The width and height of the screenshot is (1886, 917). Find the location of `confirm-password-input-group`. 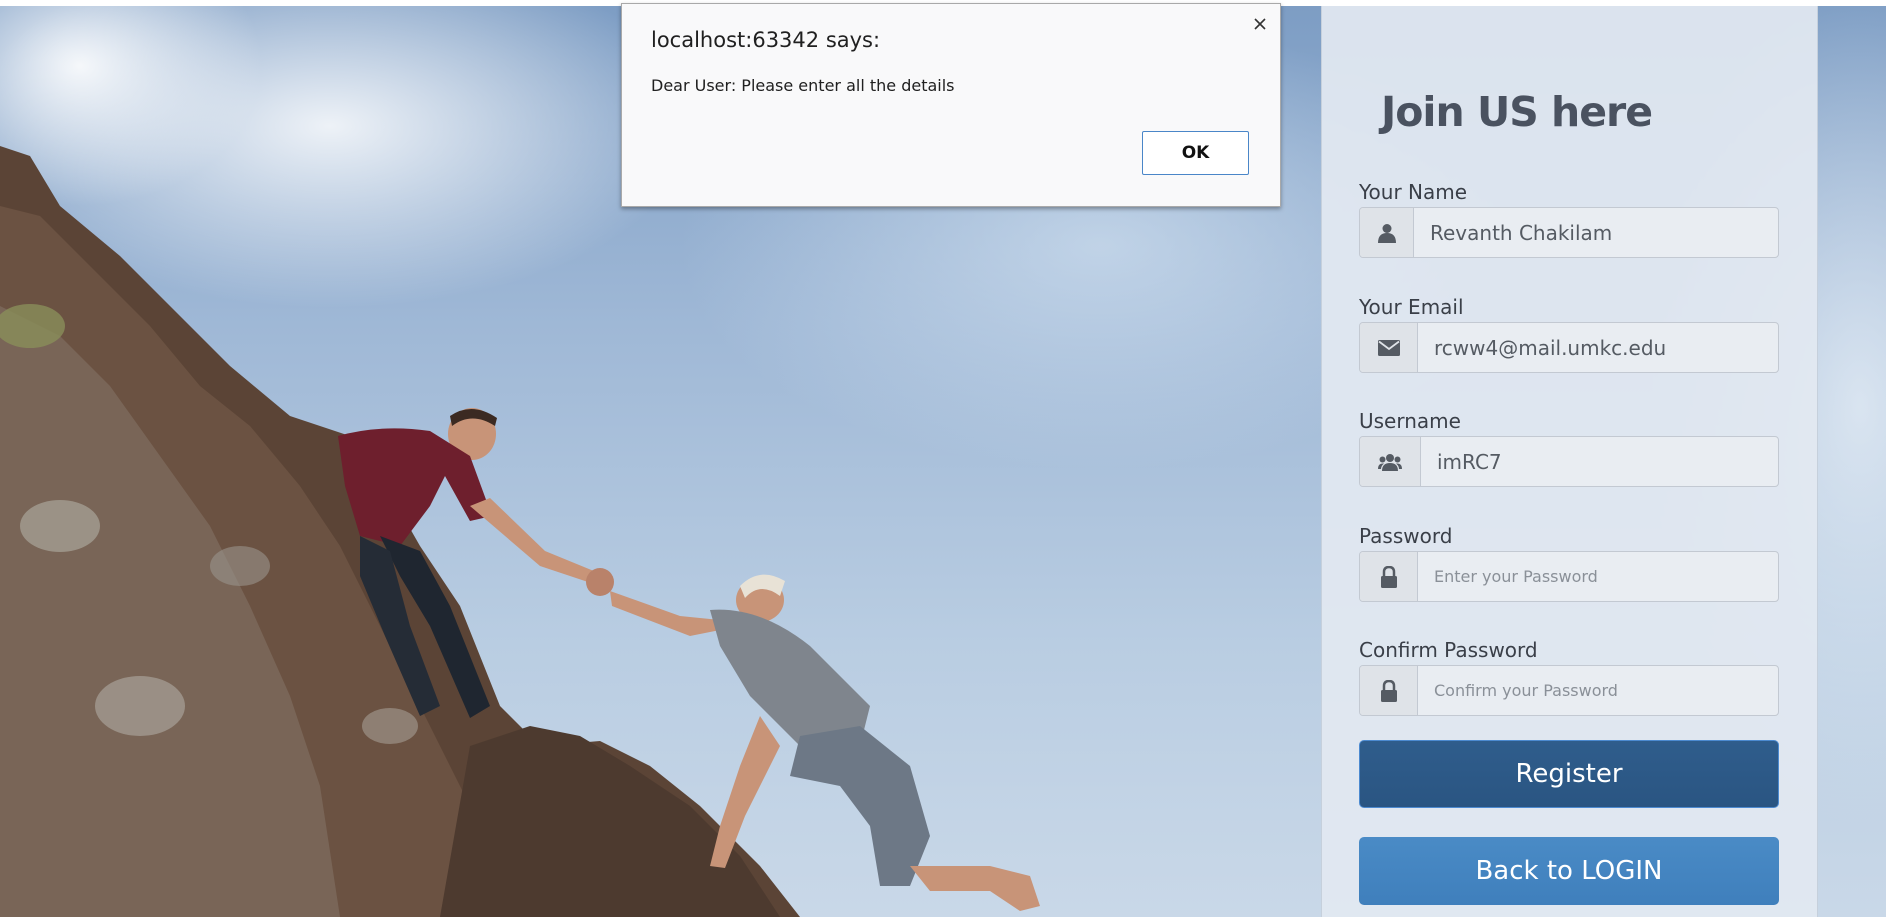

confirm-password-input-group is located at coordinates (1569, 690).